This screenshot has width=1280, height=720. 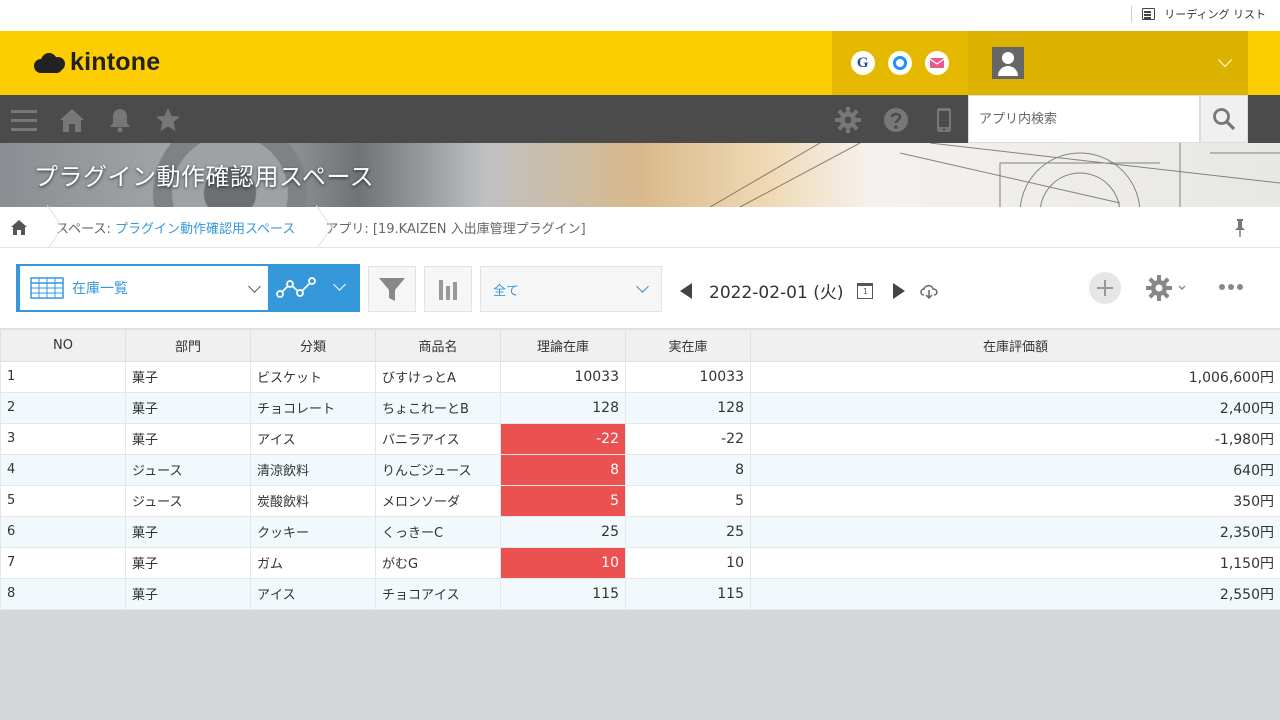 I want to click on table-row: 3 菓子 アイス バニラアイス -22 -22 -1,980円, so click(x=640, y=438).